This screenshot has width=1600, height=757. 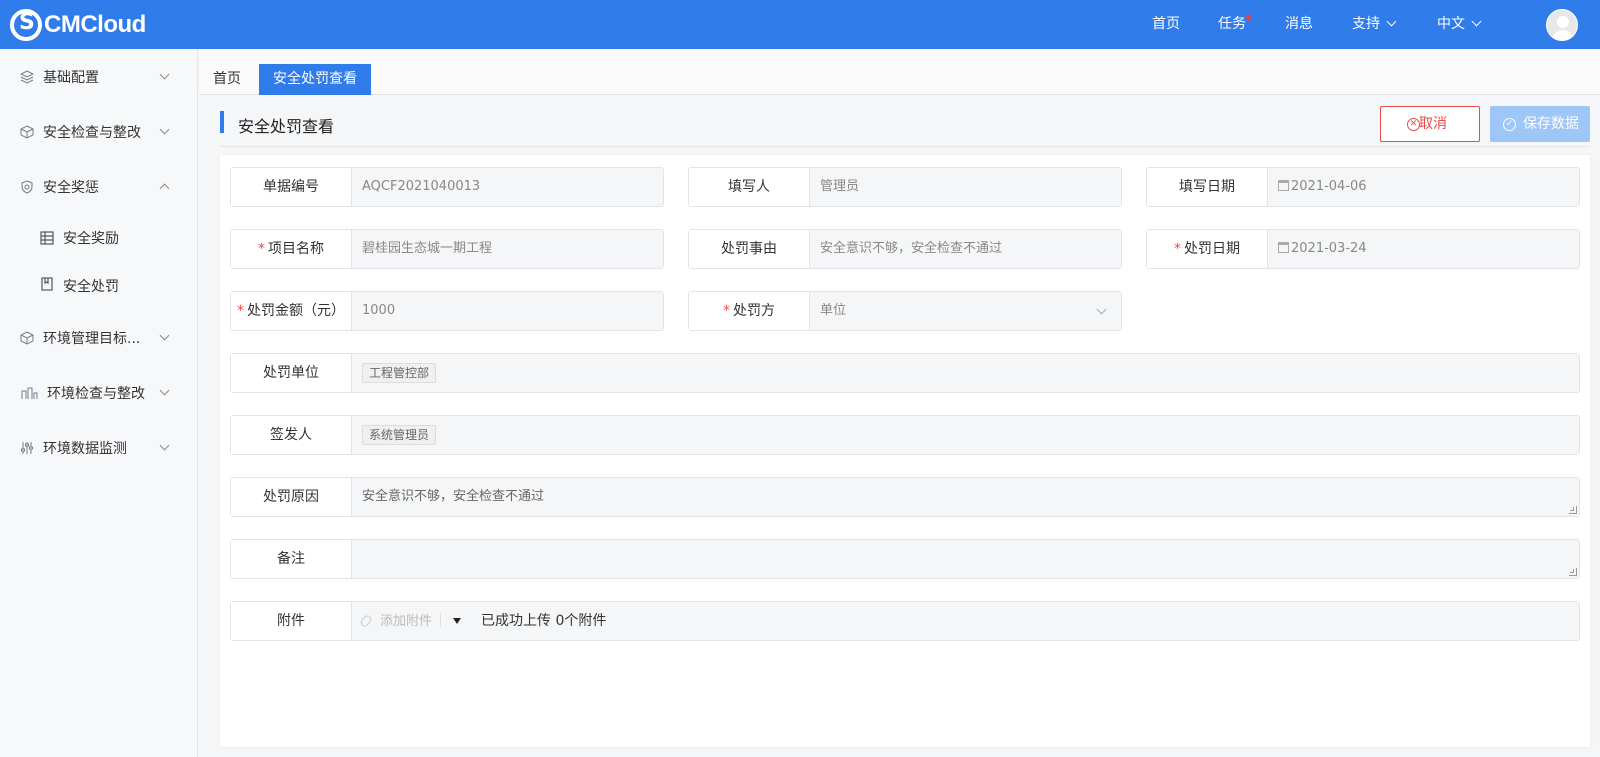 I want to click on field-label: 备注, so click(x=291, y=559).